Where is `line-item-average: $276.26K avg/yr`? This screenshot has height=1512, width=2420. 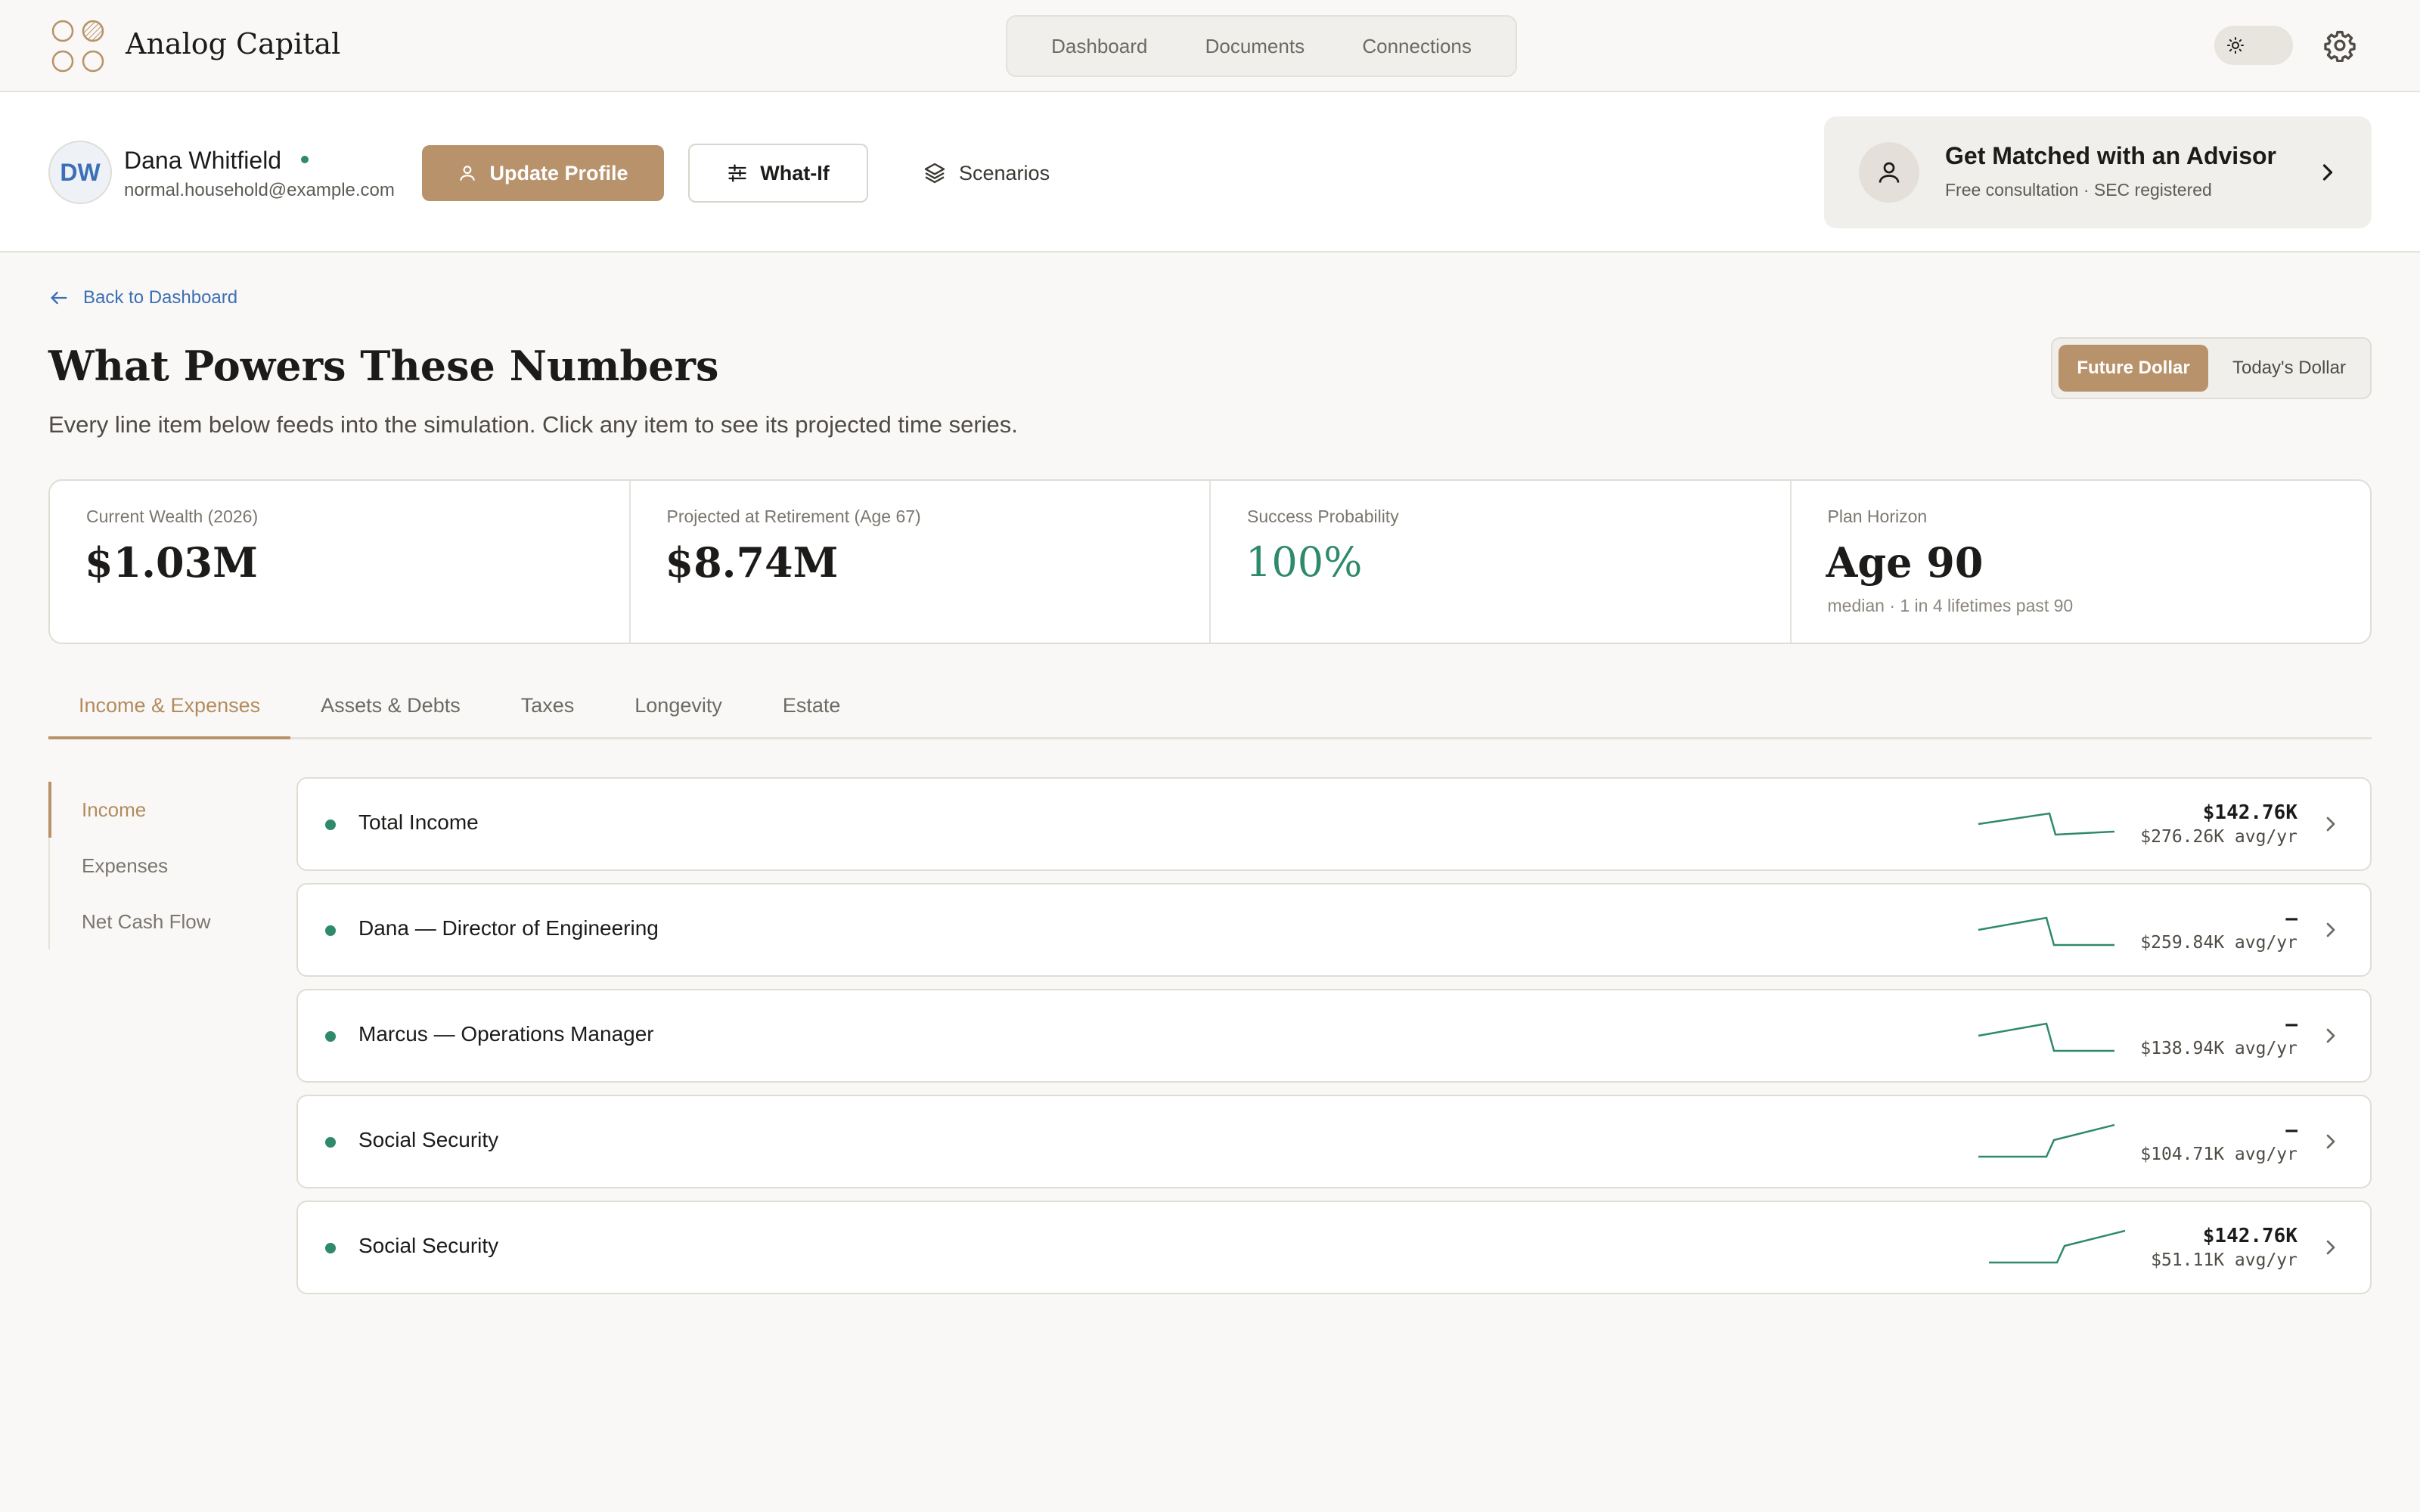
line-item-average: $276.26K avg/yr is located at coordinates (2218, 837).